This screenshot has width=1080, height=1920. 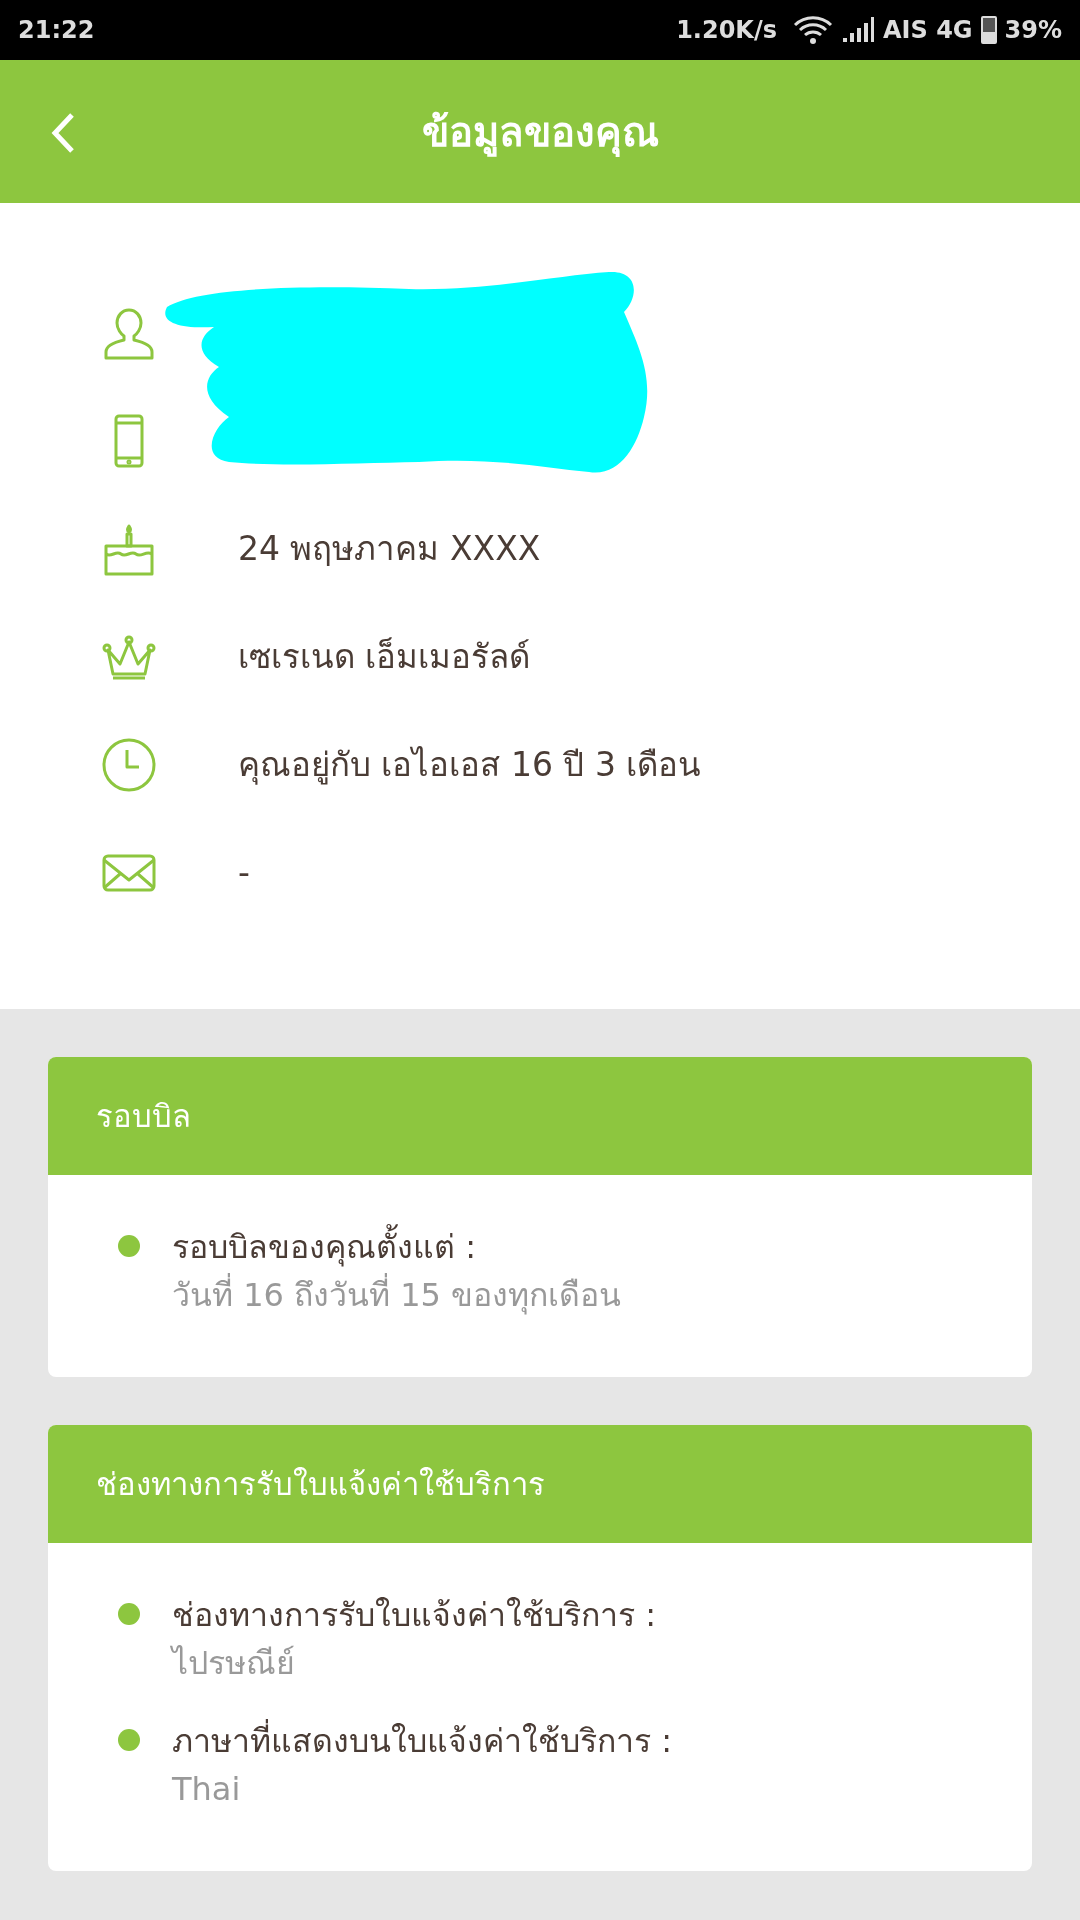 I want to click on profile-text: คุณอยู่กับ เอไอเอส 16 ปี 3 เดือน, so click(x=470, y=765).